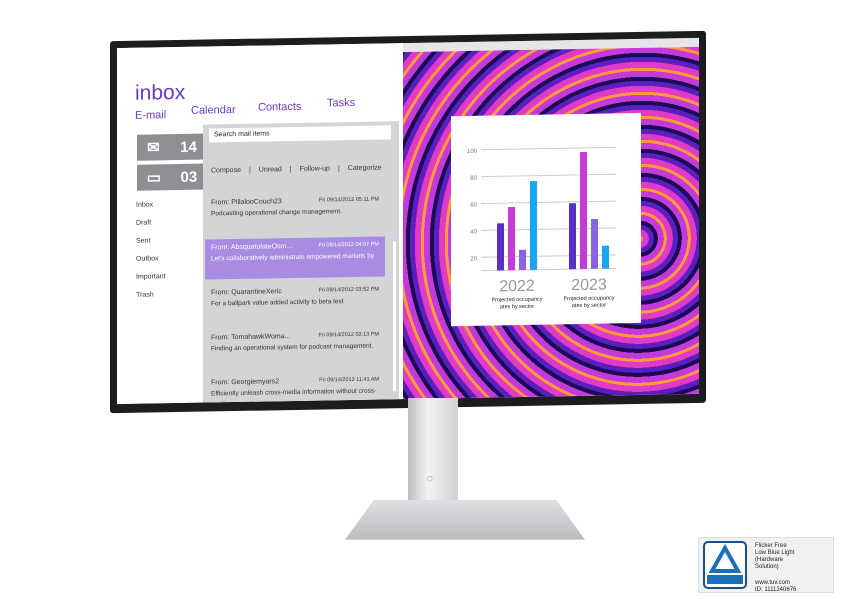 Image resolution: width=844 pixels, height=599 pixels. Describe the element at coordinates (348, 290) in the screenshot. I see `mail-date: Fri 09/14/2012 03:52 PM` at that location.